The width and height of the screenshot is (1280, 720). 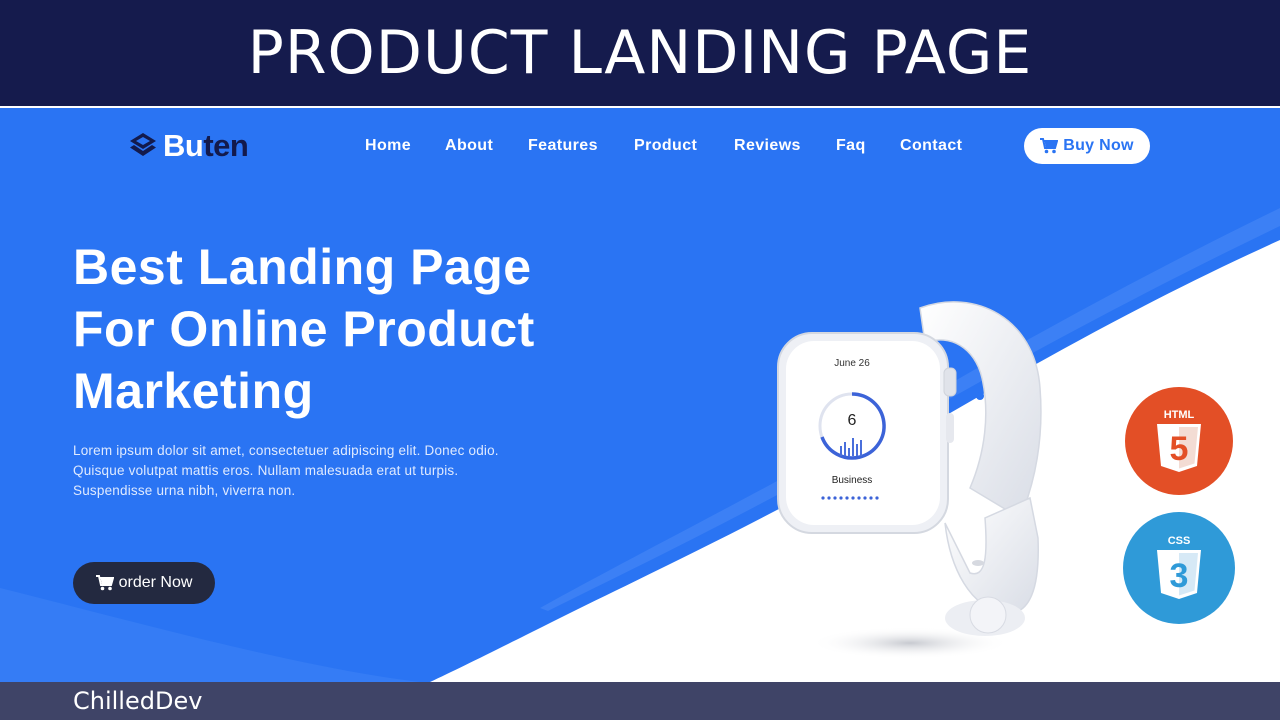 I want to click on footer-bar: ChilledDev, so click(x=640, y=701).